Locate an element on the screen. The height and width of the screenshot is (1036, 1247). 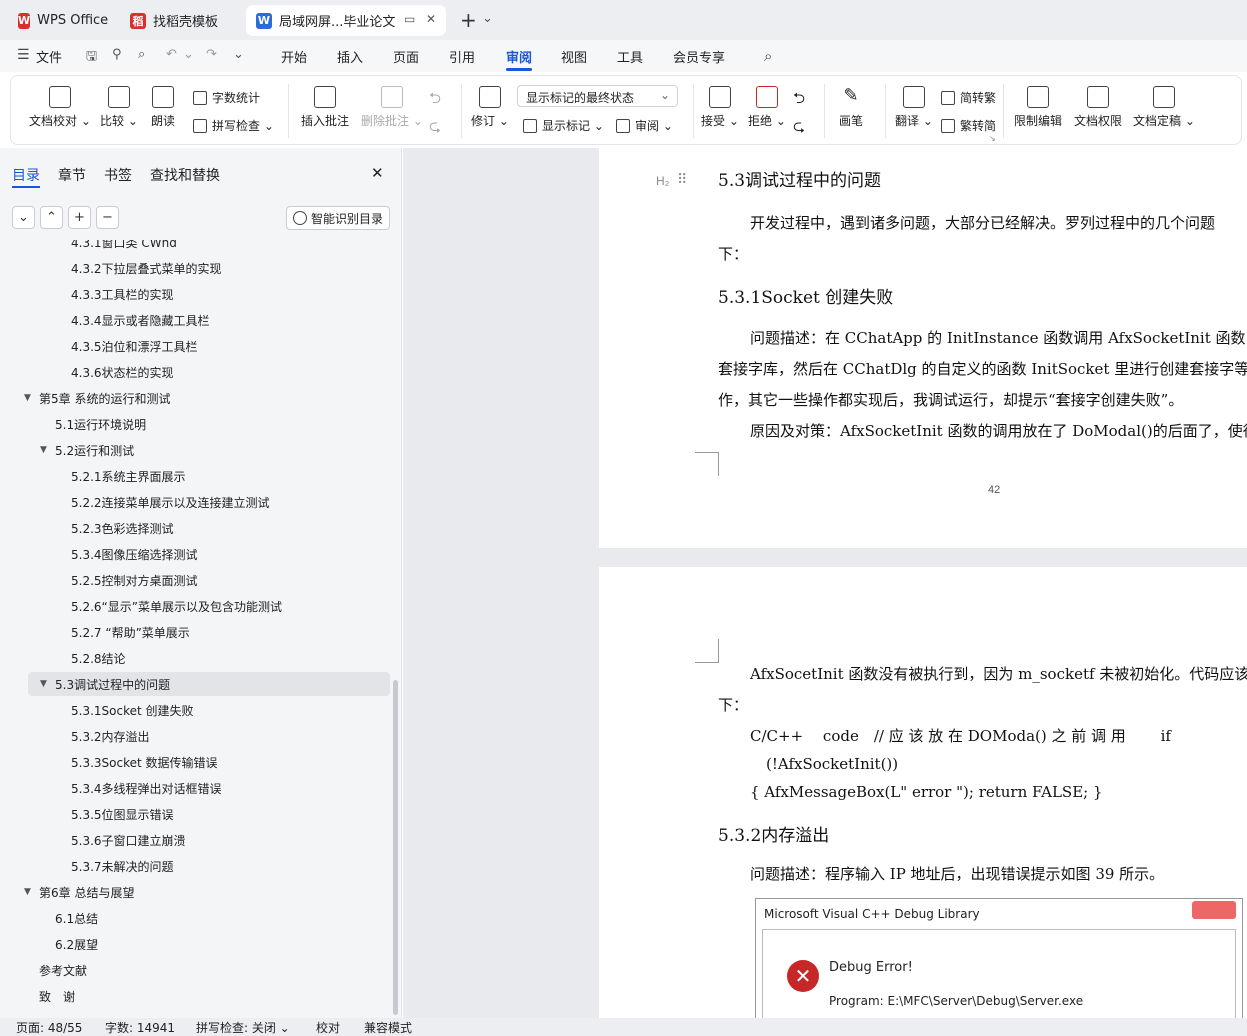
toc-item: 5.2.5控制对方桌面测试 is located at coordinates (209, 580).